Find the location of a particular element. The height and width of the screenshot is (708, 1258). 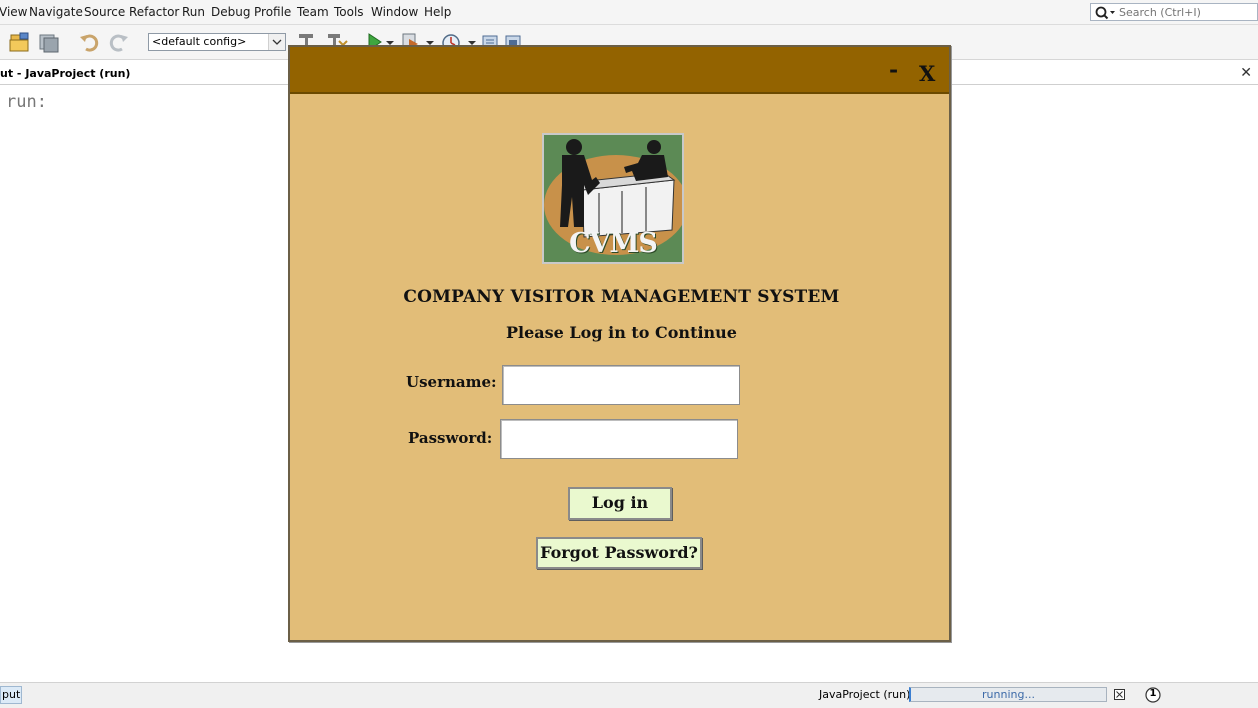

config-dropdown: <default config> is located at coordinates (217, 42).